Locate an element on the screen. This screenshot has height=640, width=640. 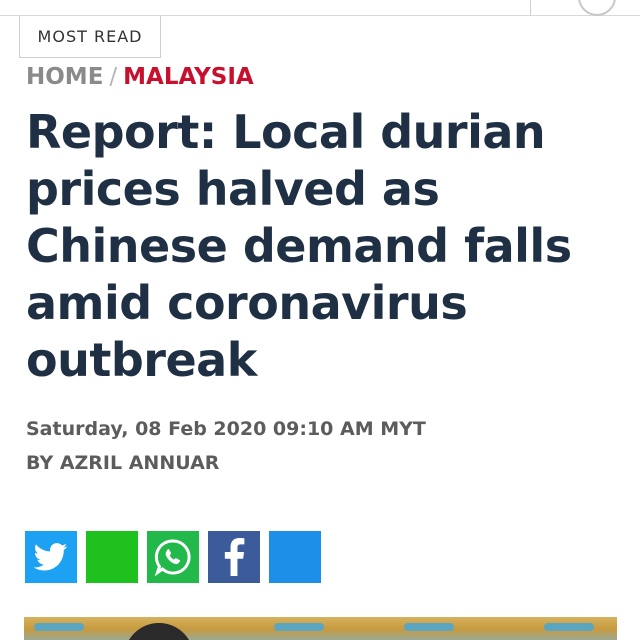
twitter-icon is located at coordinates (51, 557).